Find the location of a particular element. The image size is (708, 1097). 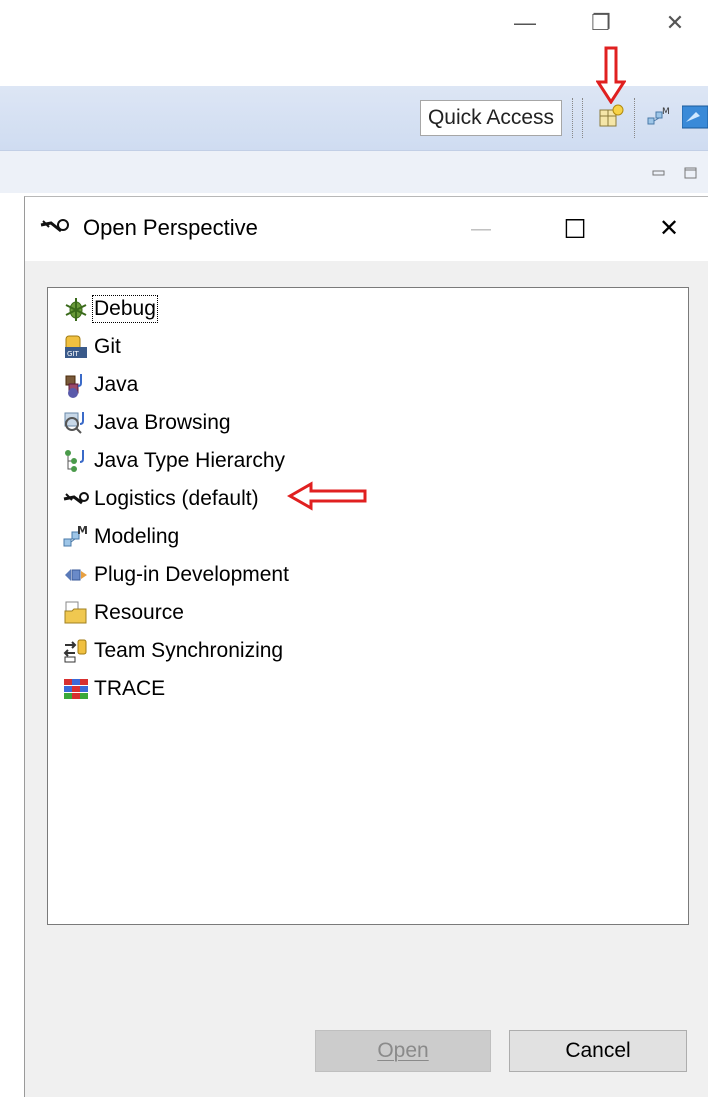

window-controls: — ❐ ✕ is located at coordinates (588, 25).